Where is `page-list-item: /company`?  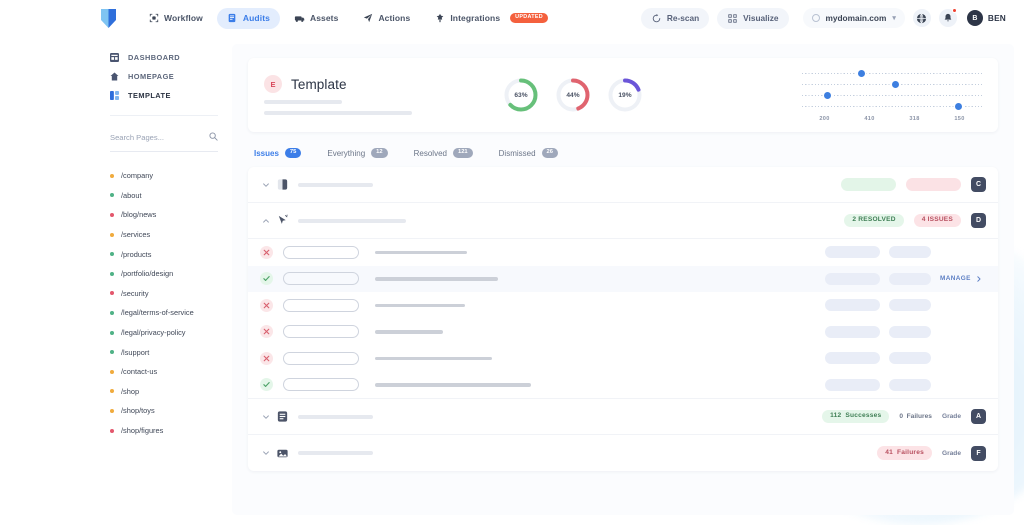 page-list-item: /company is located at coordinates (164, 176).